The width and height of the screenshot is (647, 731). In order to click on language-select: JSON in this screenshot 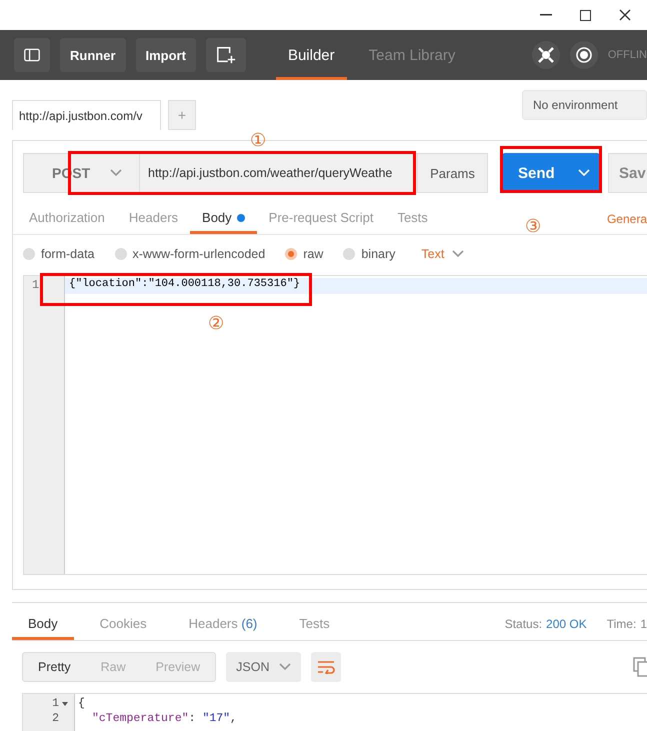, I will do `click(264, 667)`.